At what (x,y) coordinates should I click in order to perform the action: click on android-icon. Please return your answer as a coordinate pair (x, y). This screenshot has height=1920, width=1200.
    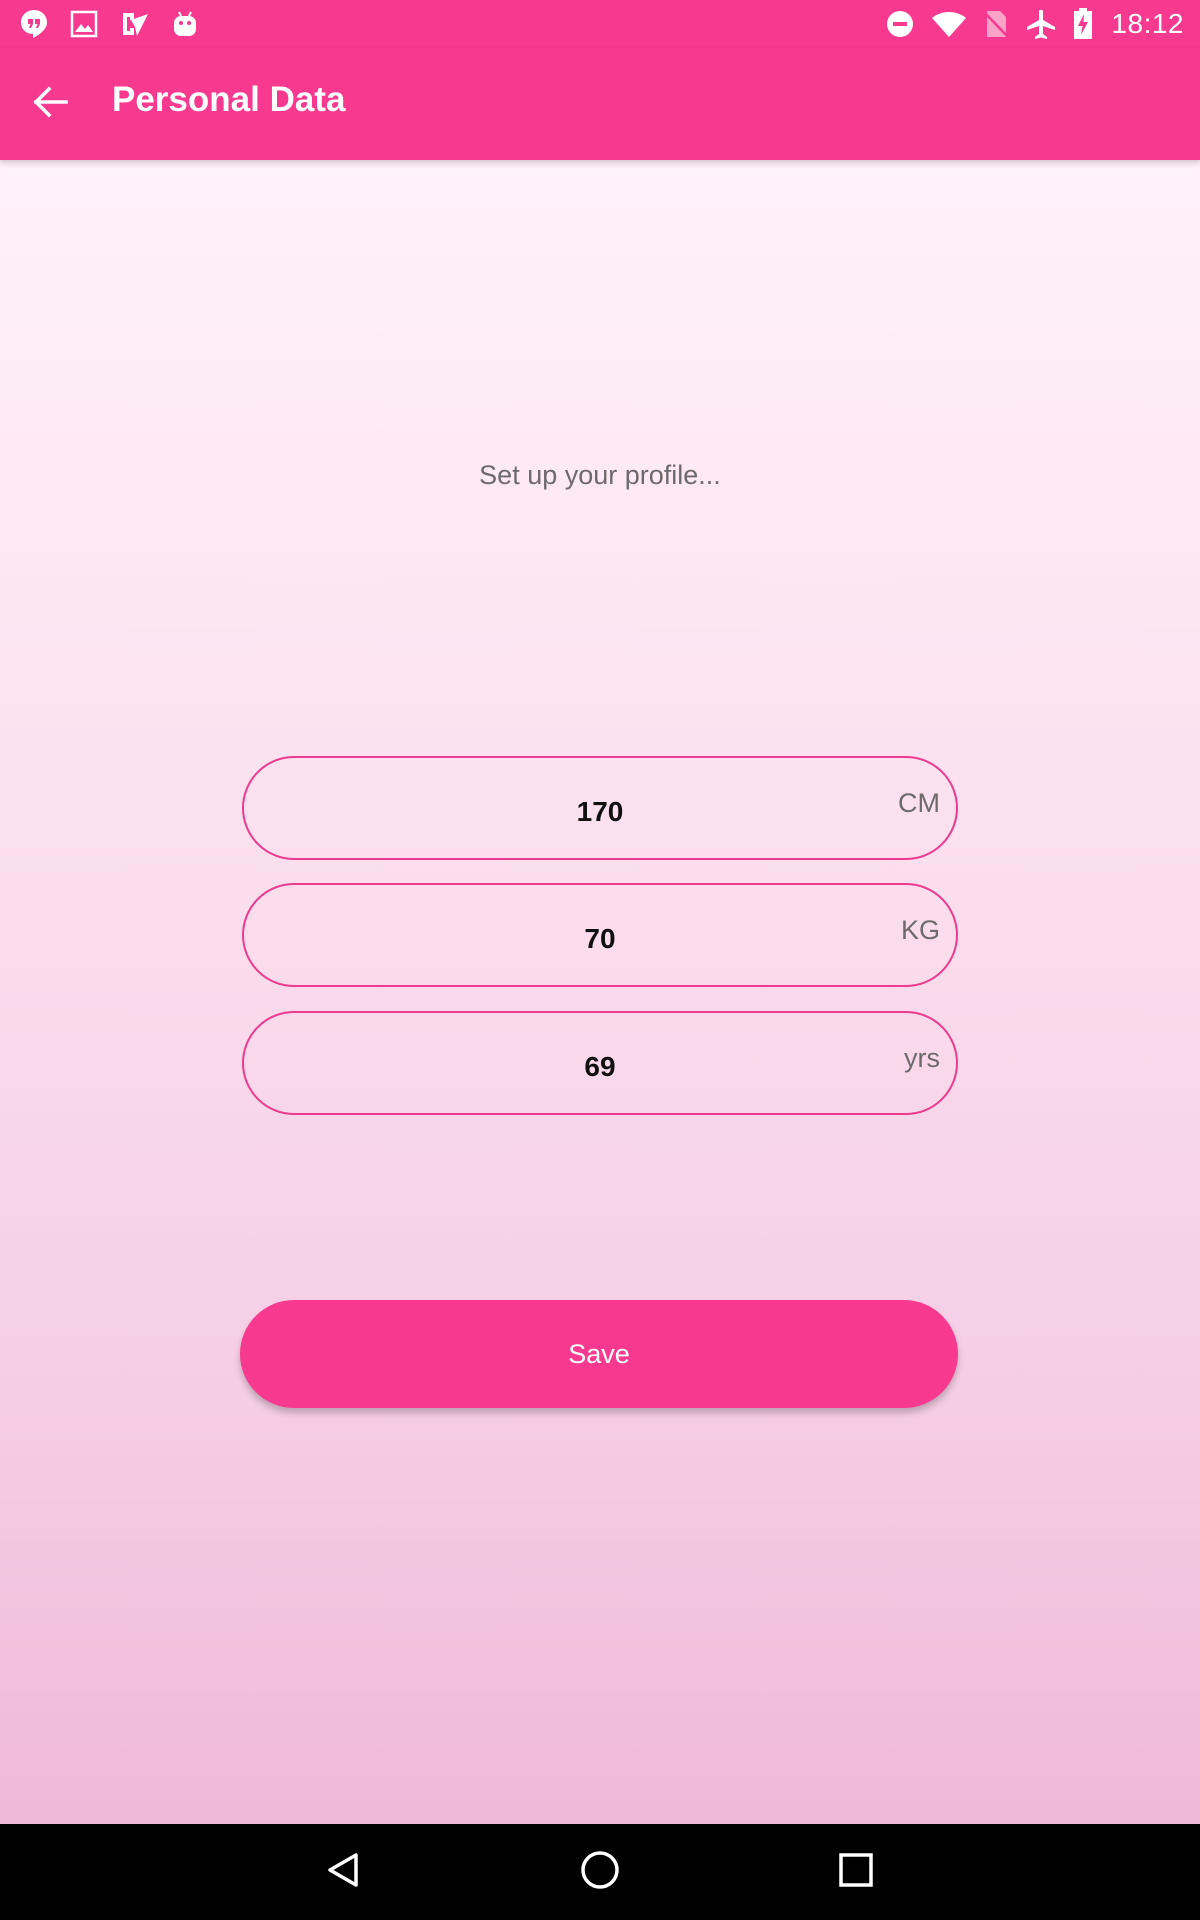
    Looking at the image, I should click on (185, 24).